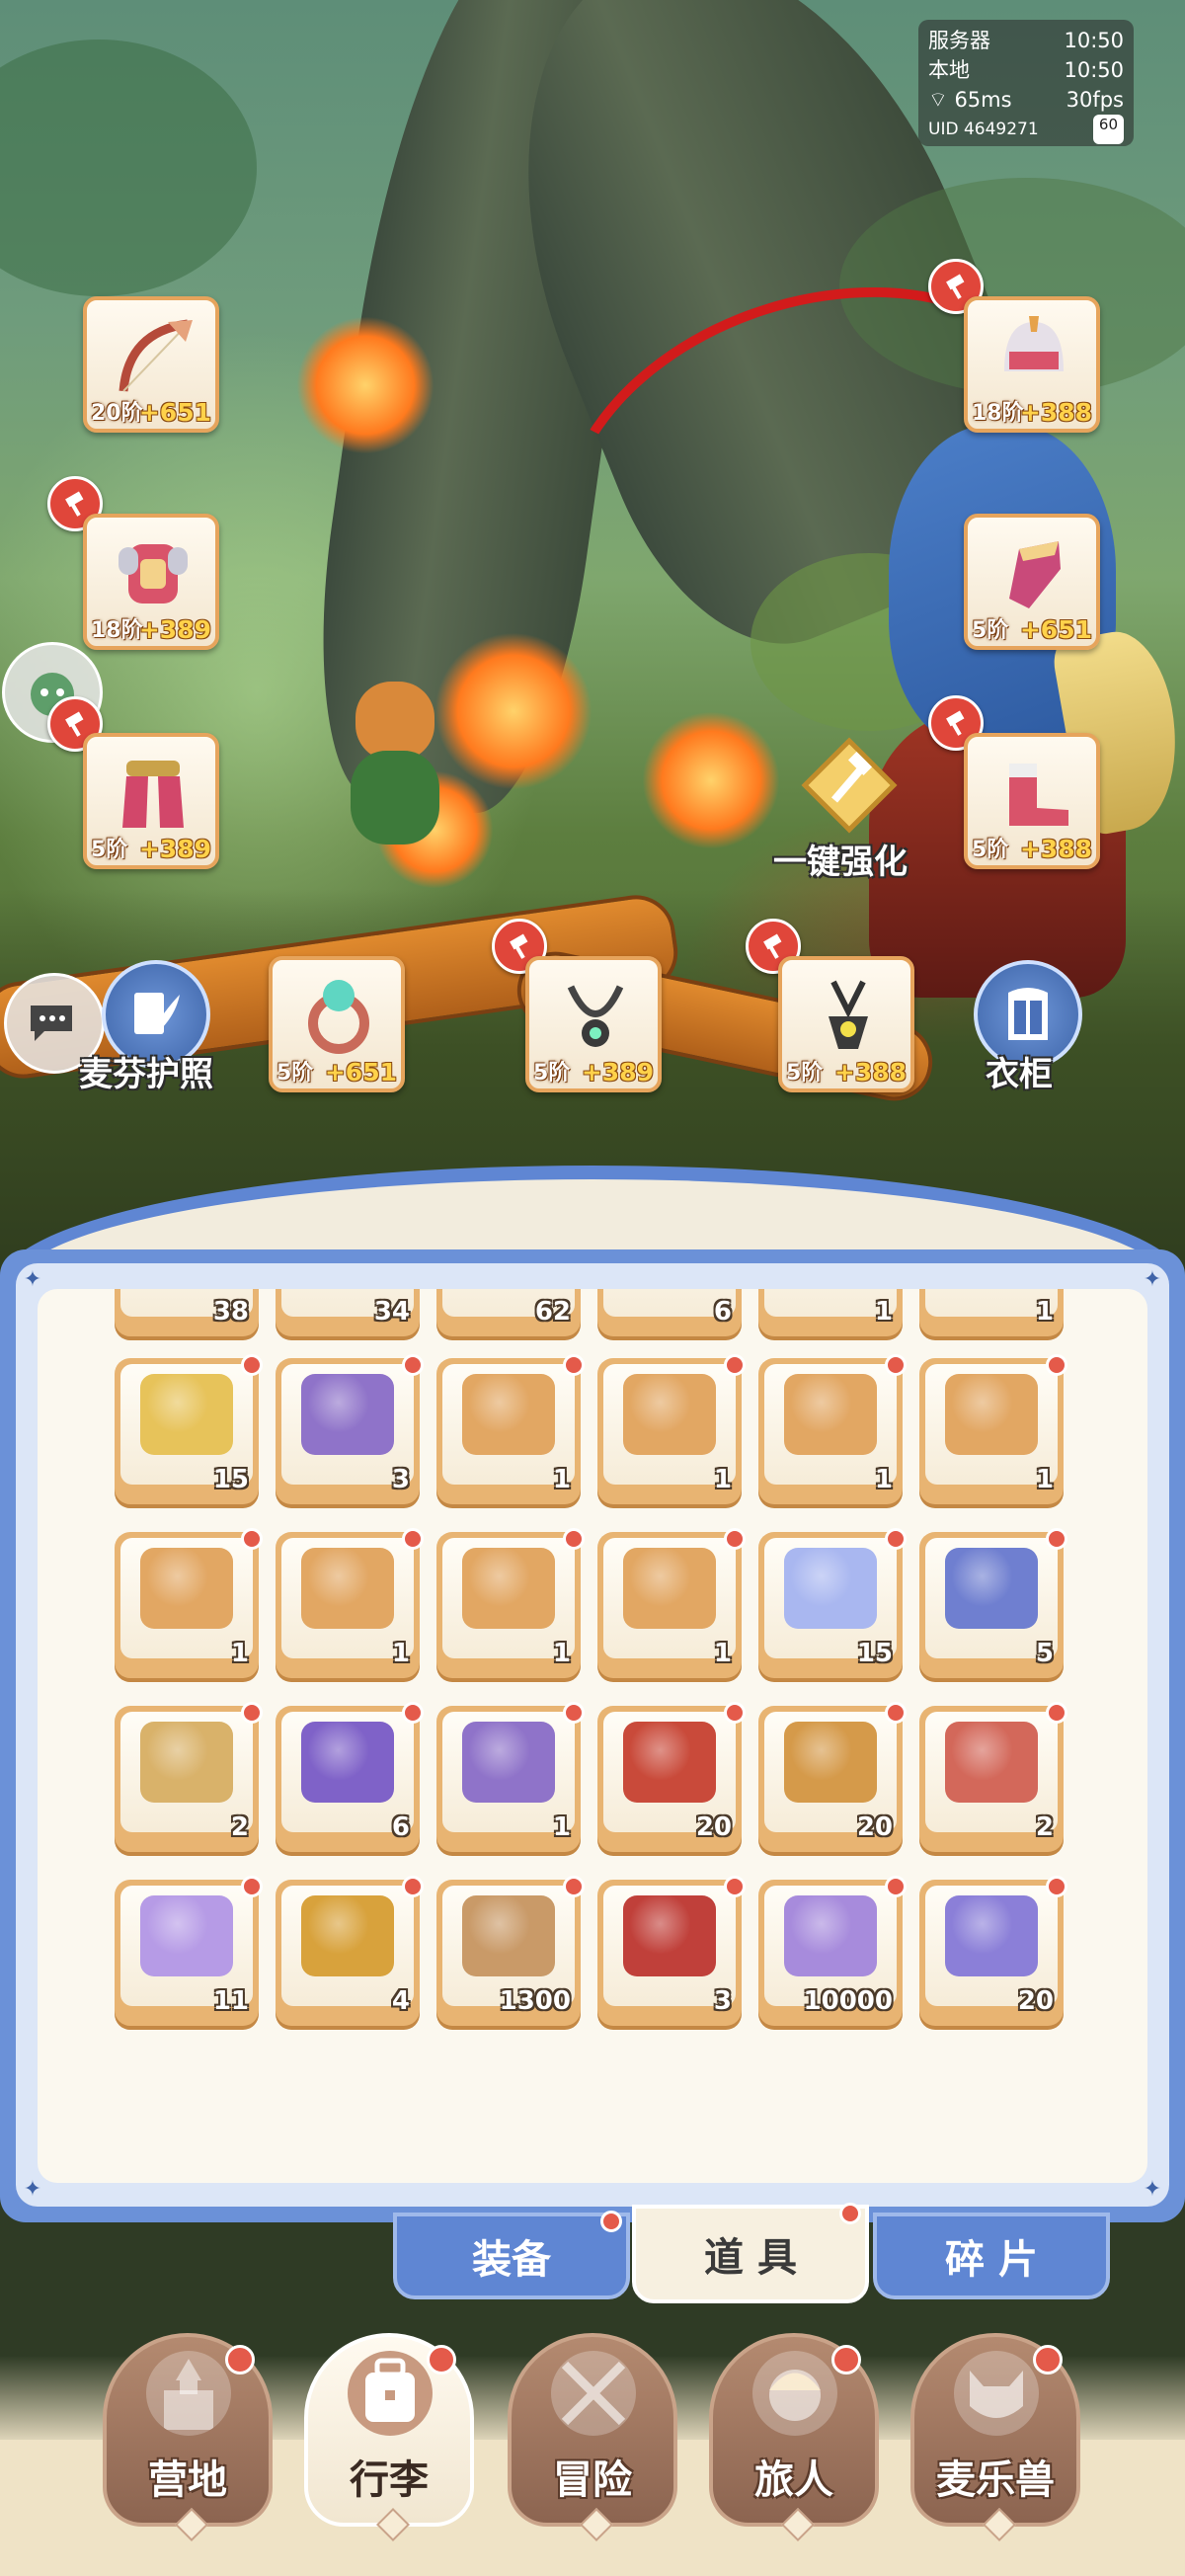 The image size is (1185, 2576). Describe the element at coordinates (805, 1073) in the screenshot. I see `amulet-level: 5阶` at that location.